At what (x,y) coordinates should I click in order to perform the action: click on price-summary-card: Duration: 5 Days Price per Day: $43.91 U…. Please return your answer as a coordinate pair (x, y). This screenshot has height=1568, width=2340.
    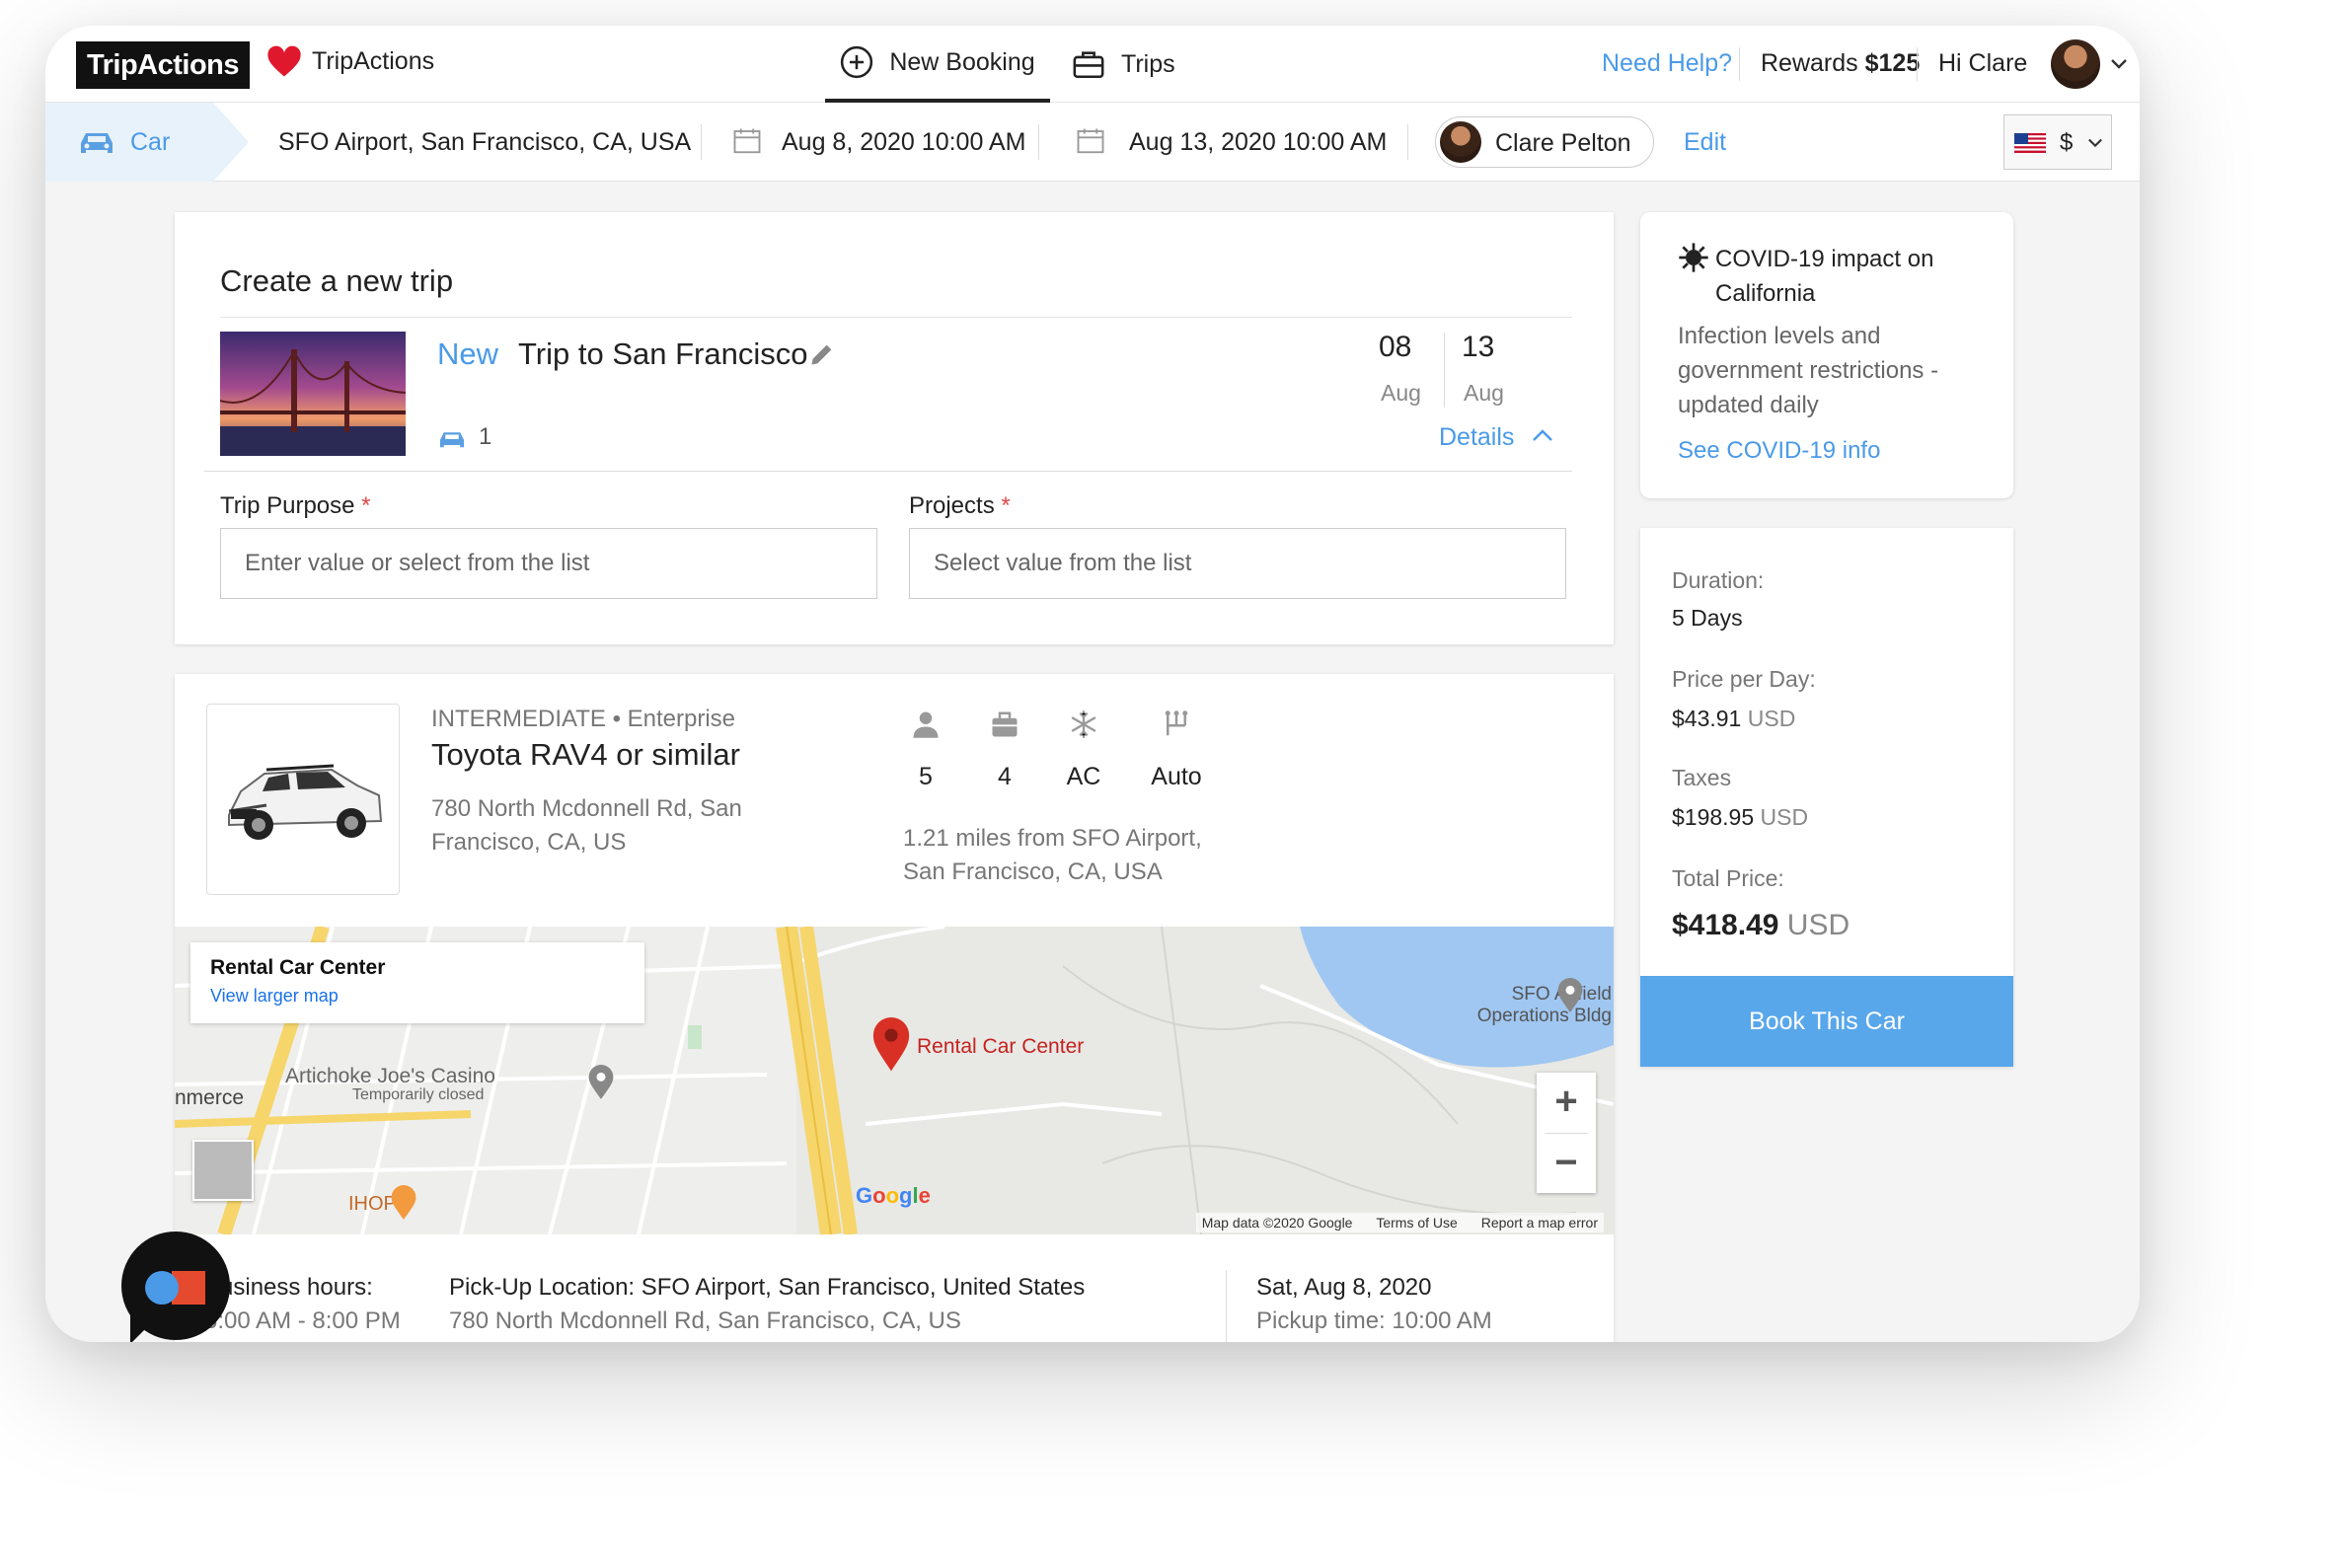
    Looking at the image, I should click on (1826, 798).